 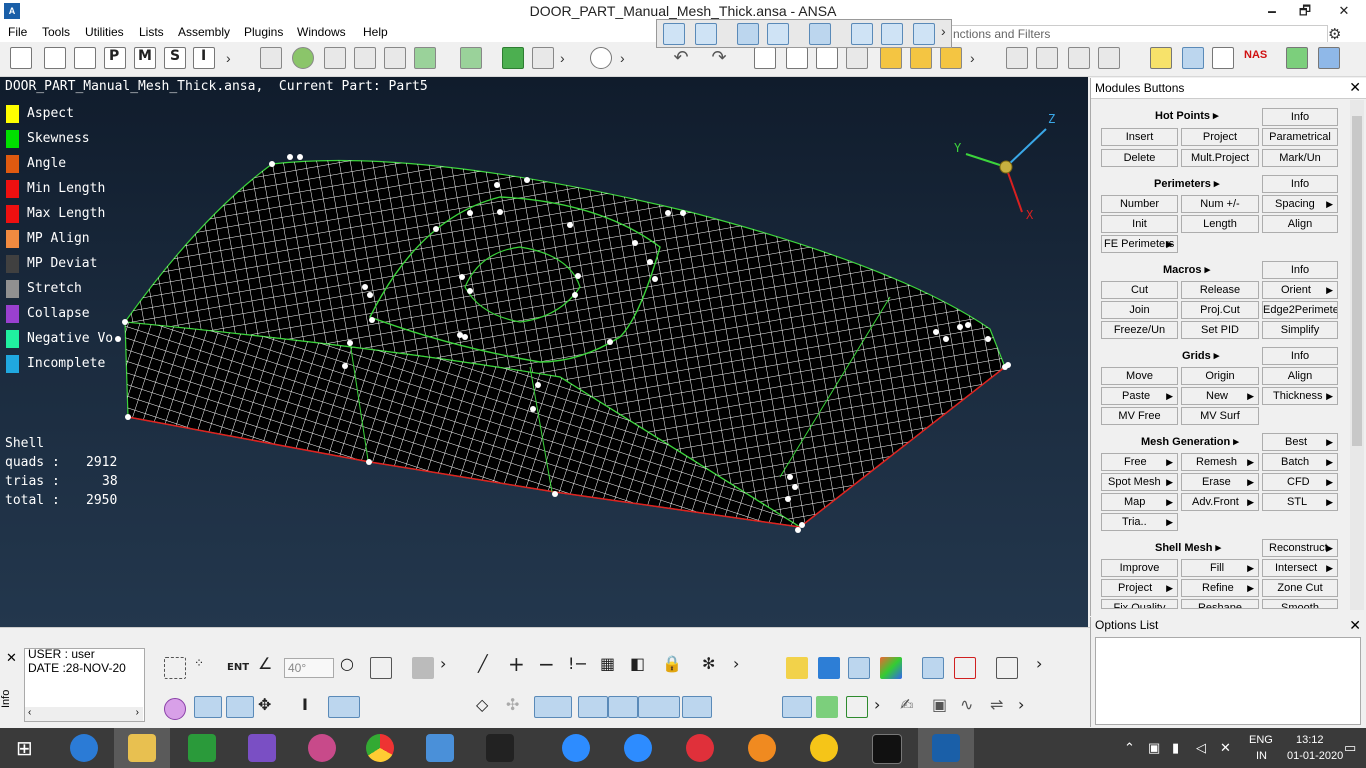 I want to click on notification-icon: ▭, so click(x=1350, y=748).